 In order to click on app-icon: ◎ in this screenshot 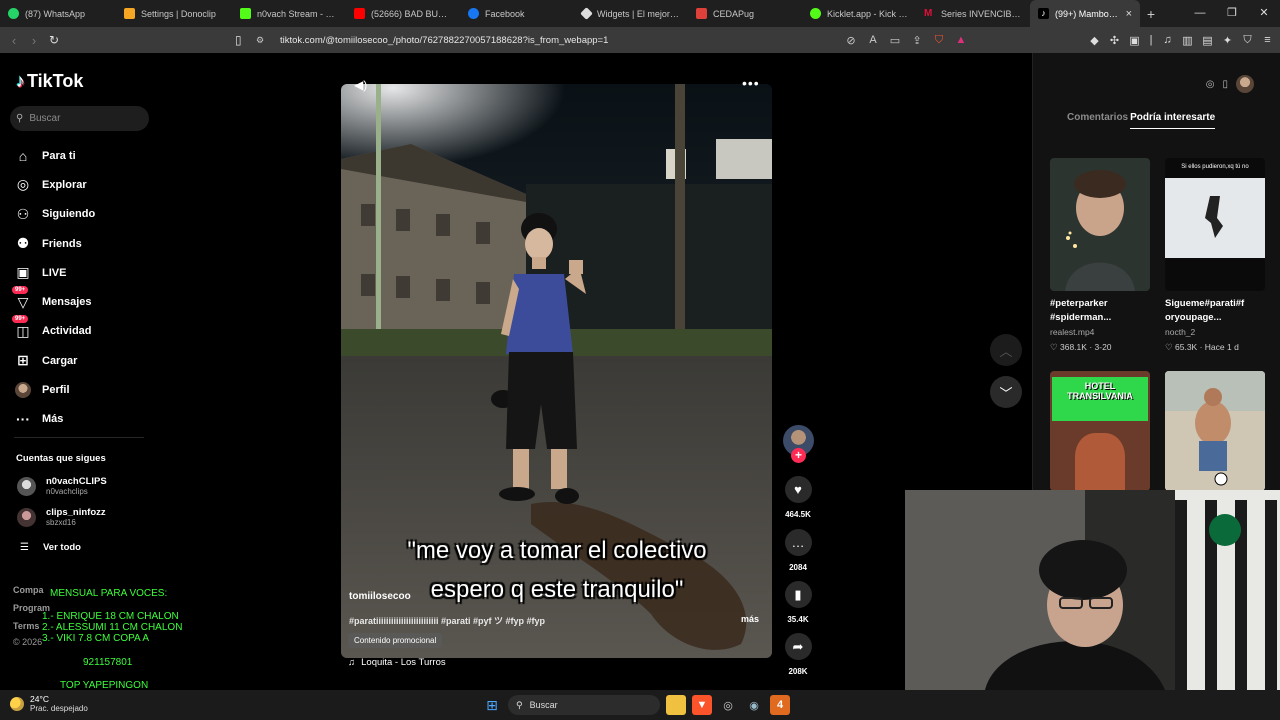, I will do `click(728, 705)`.